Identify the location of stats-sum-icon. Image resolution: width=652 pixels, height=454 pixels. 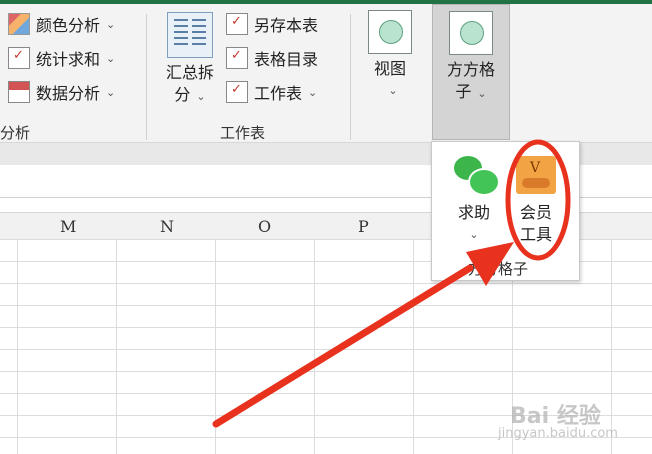
(19, 58).